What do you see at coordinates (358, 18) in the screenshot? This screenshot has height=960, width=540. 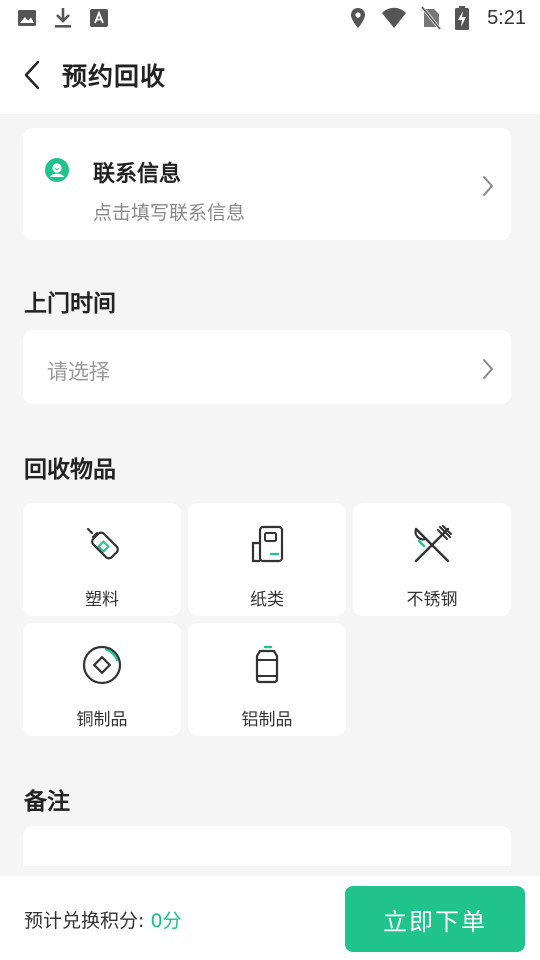 I see `location-icon` at bounding box center [358, 18].